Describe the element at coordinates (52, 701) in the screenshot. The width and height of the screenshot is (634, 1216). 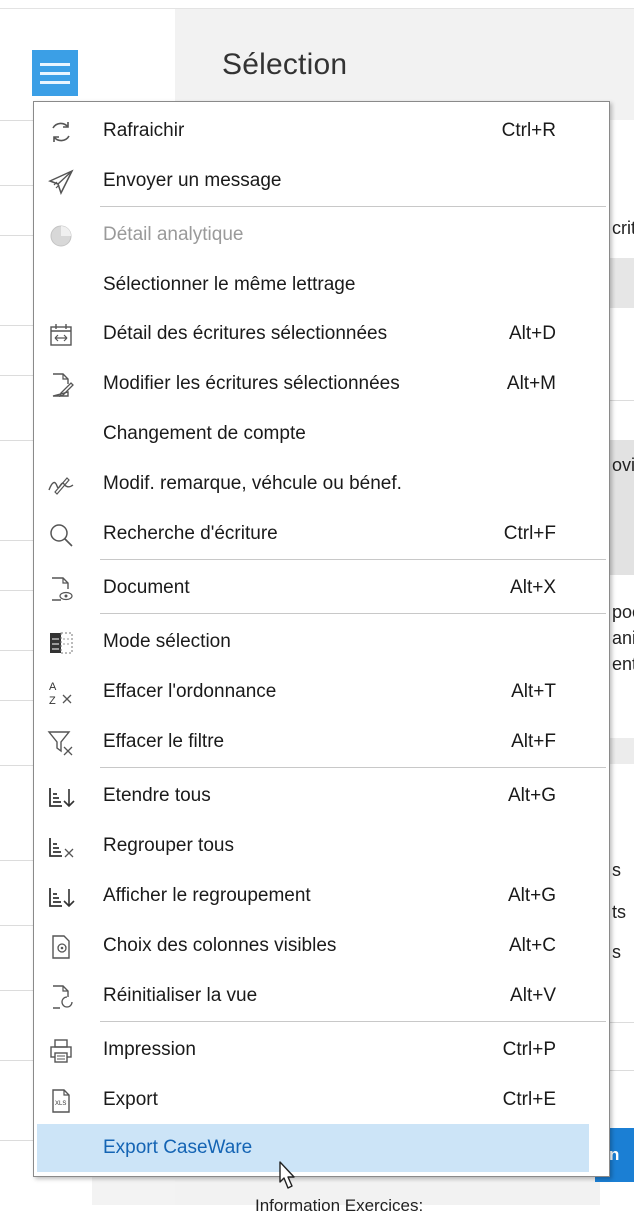
I see `svg-text: Z` at that location.